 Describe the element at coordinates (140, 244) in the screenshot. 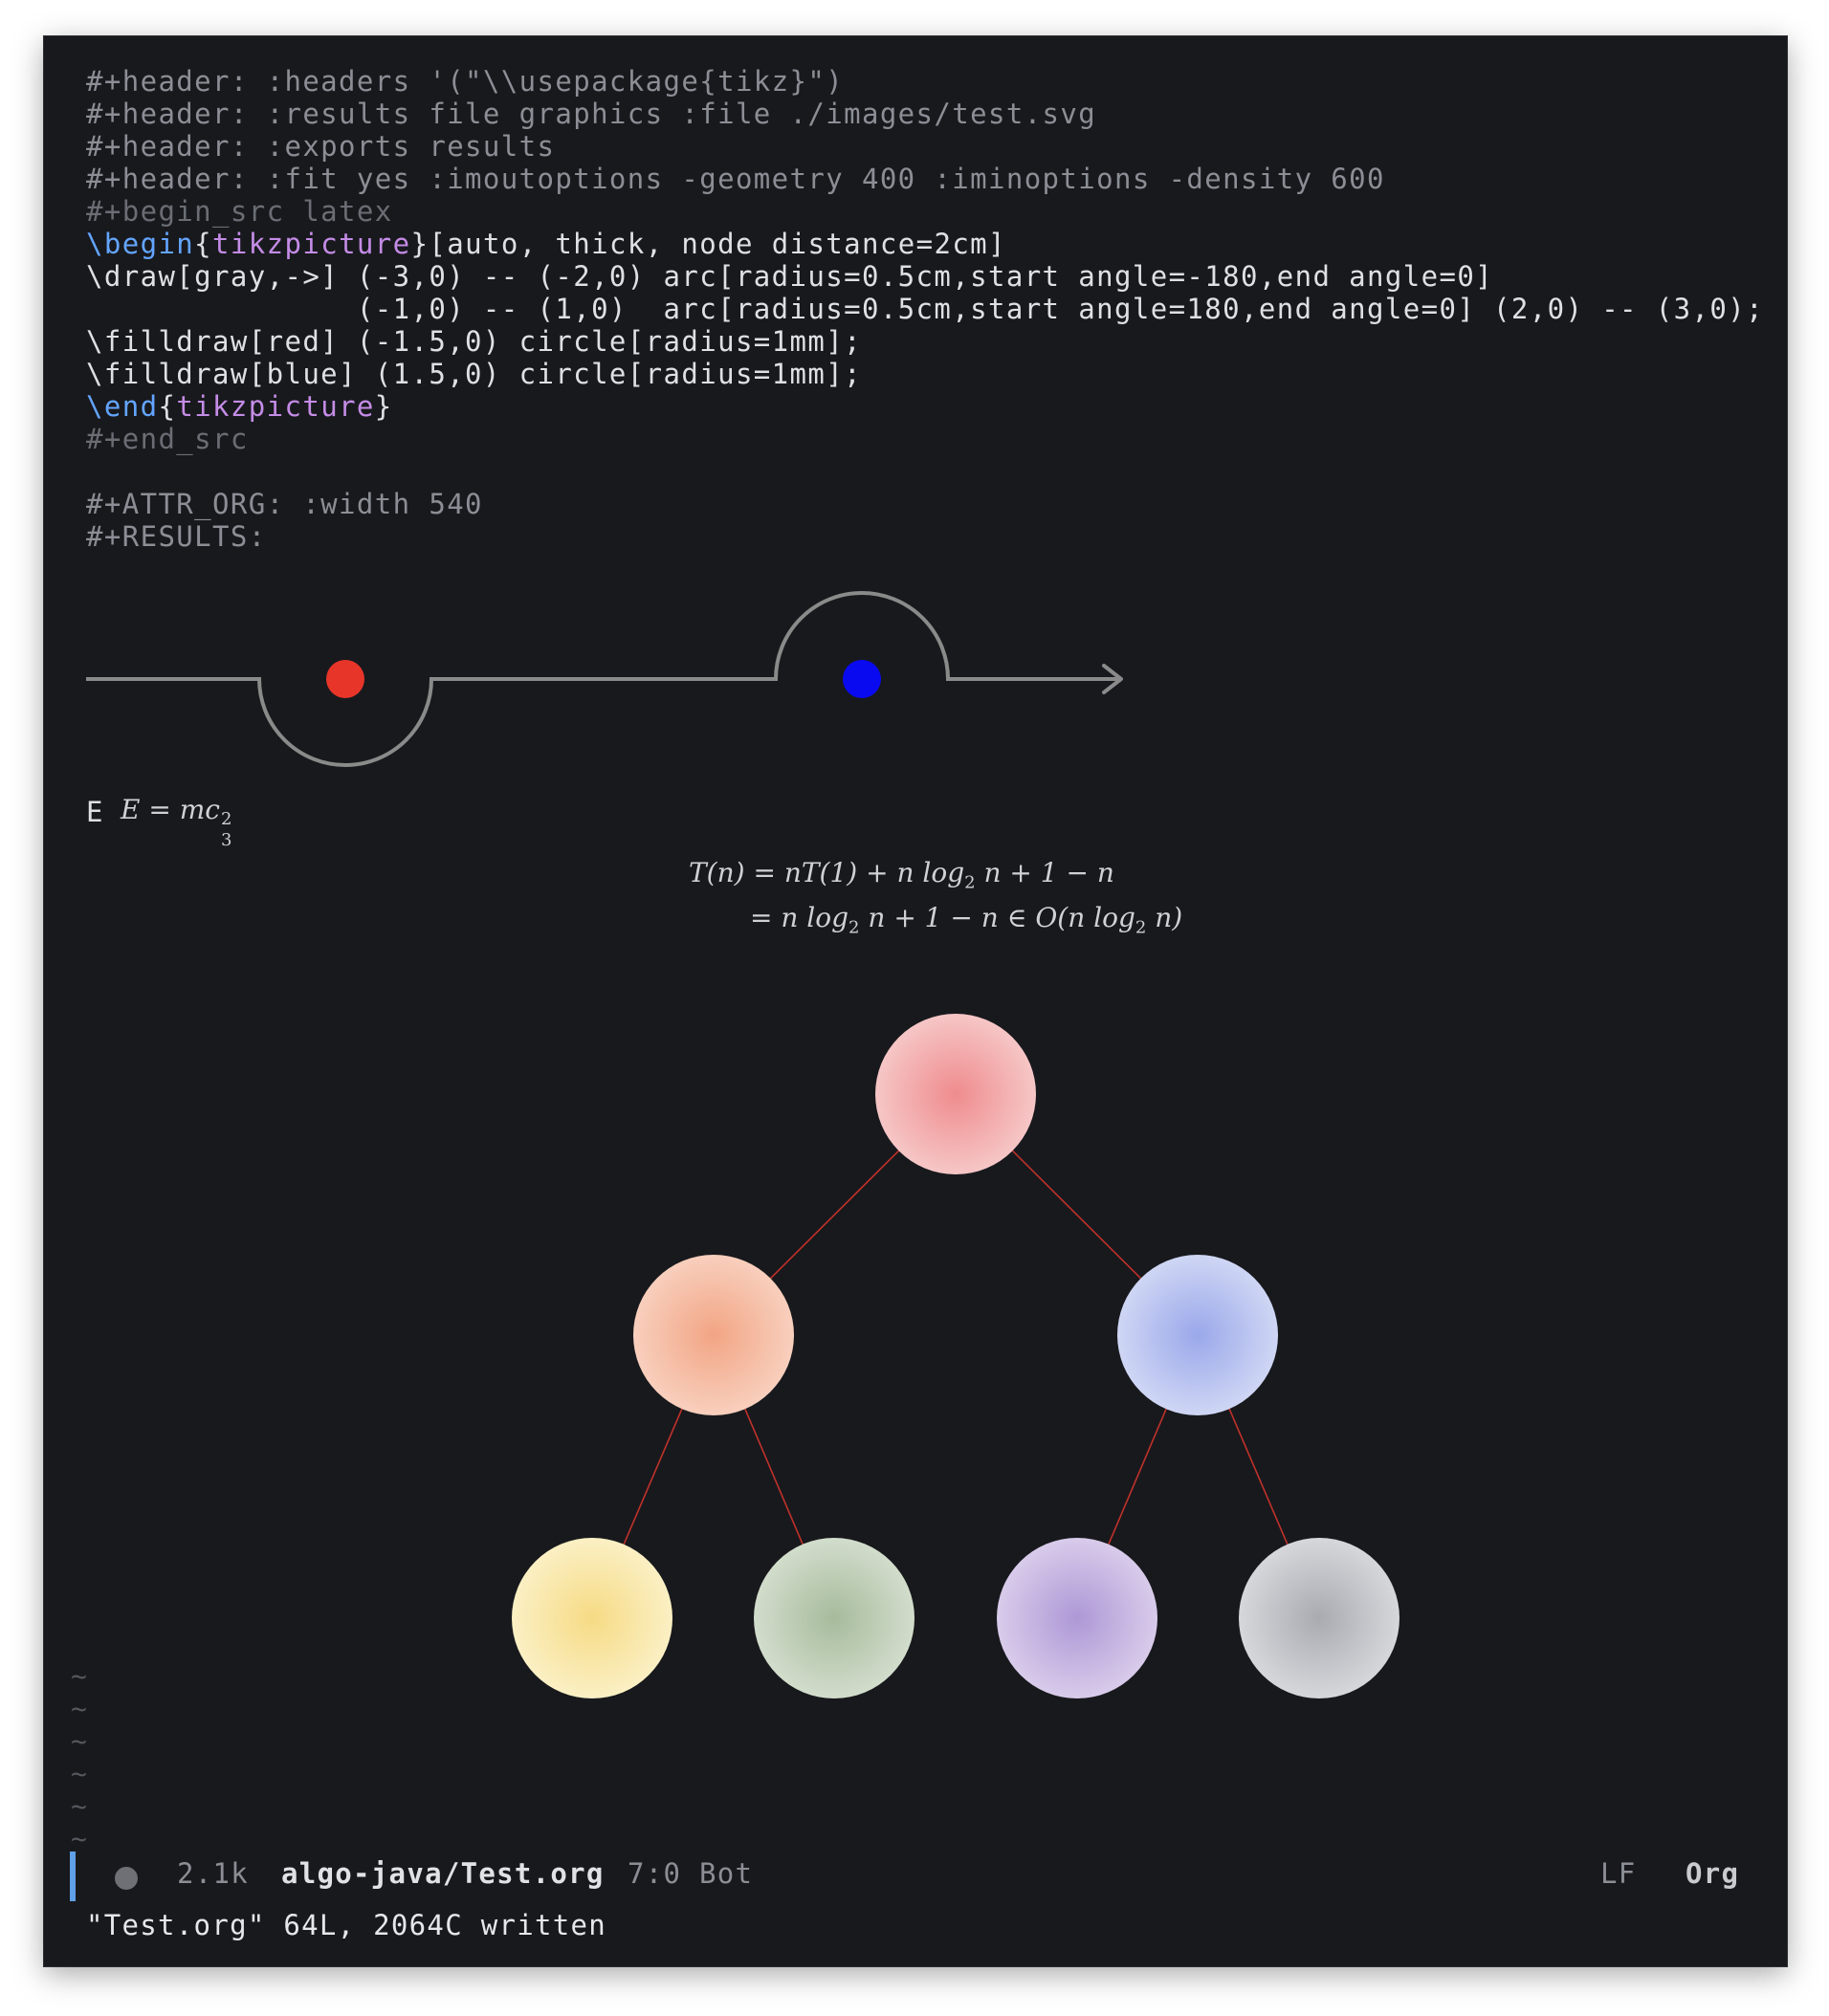

I see `begin-keyword: \begin` at that location.